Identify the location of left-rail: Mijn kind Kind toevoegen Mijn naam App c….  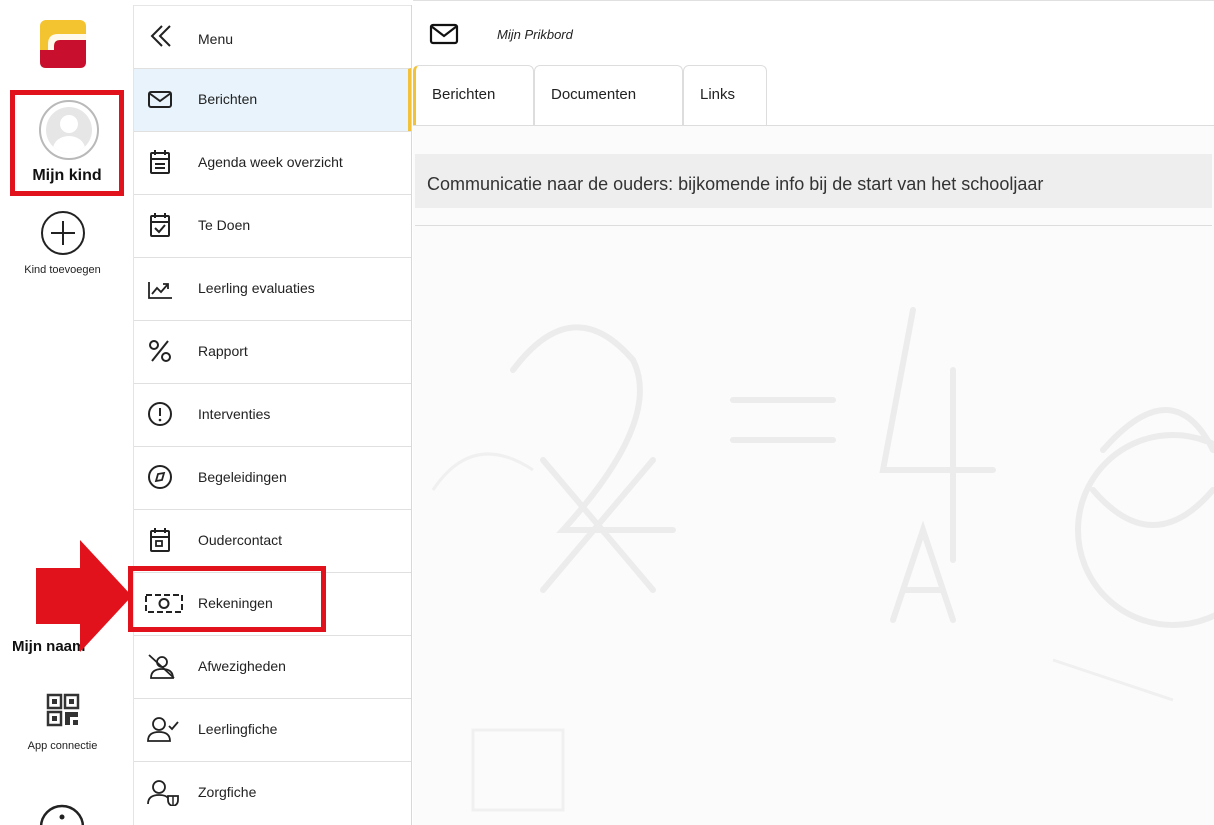
(62, 412).